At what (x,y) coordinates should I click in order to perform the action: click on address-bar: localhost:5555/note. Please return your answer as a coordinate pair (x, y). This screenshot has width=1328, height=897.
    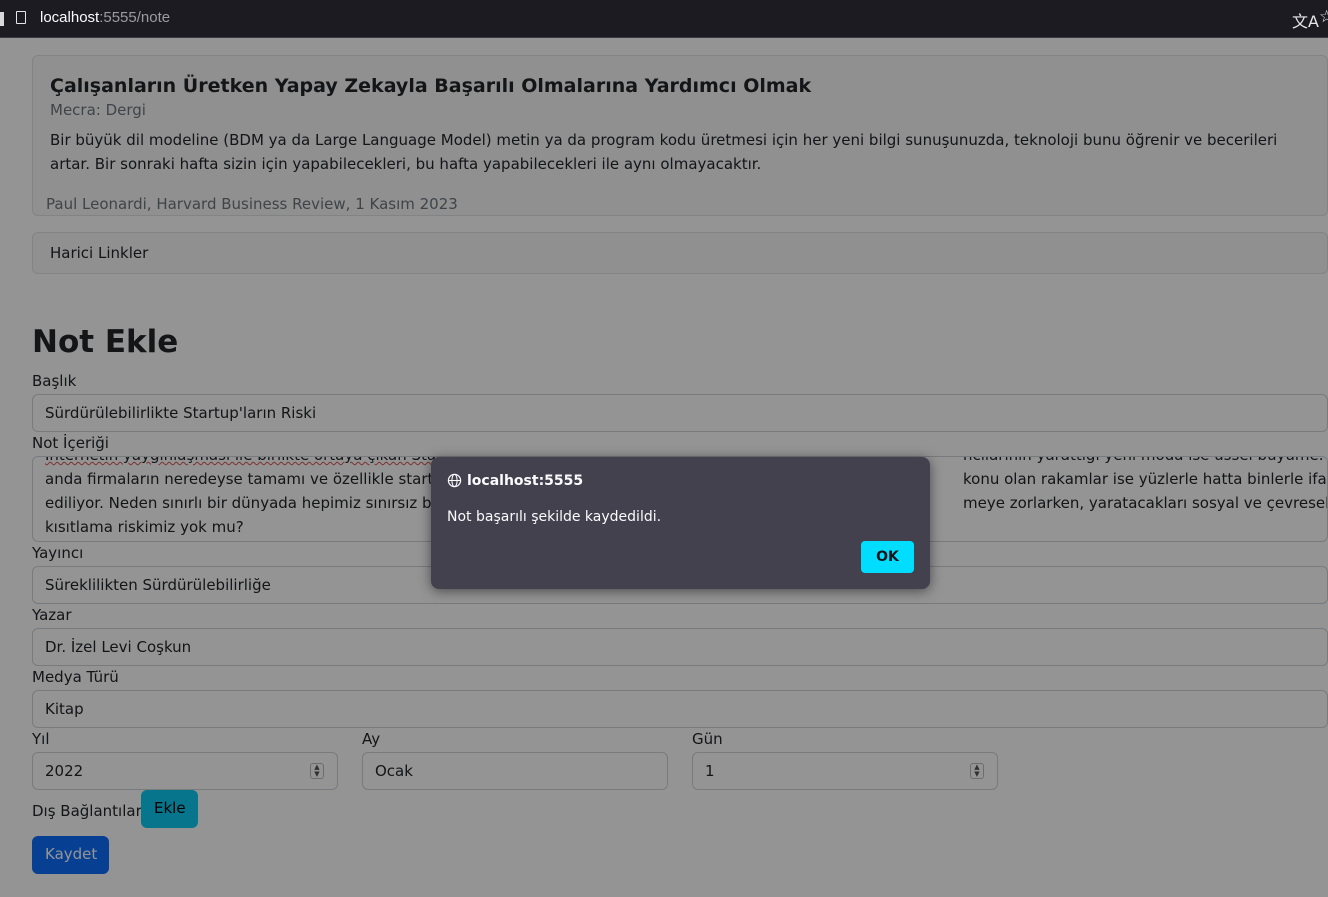
    Looking at the image, I should click on (105, 17).